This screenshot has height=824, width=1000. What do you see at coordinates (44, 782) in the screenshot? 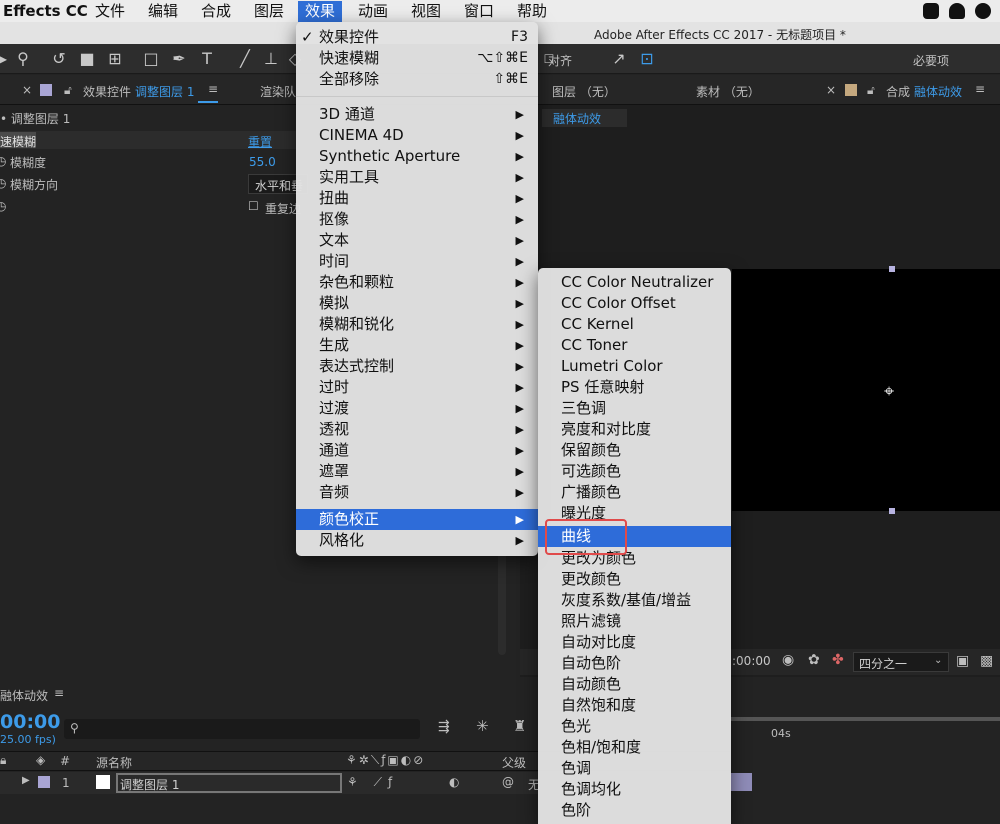
I see `layer-label-swatch` at bounding box center [44, 782].